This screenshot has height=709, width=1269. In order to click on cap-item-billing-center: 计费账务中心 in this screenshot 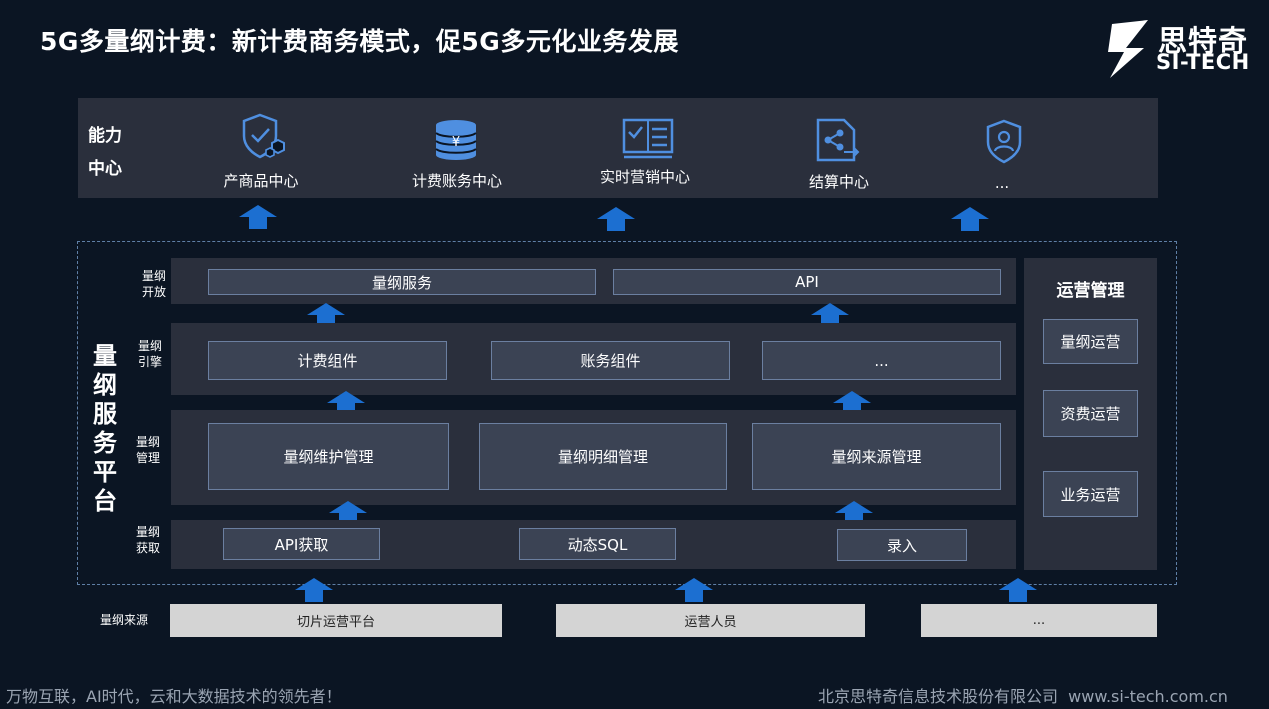, I will do `click(456, 181)`.